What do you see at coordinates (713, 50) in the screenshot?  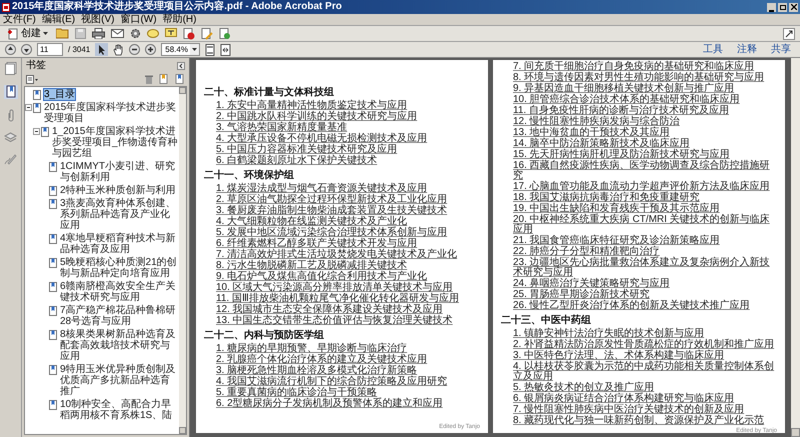 I see `toolbar-tab: 工具` at bounding box center [713, 50].